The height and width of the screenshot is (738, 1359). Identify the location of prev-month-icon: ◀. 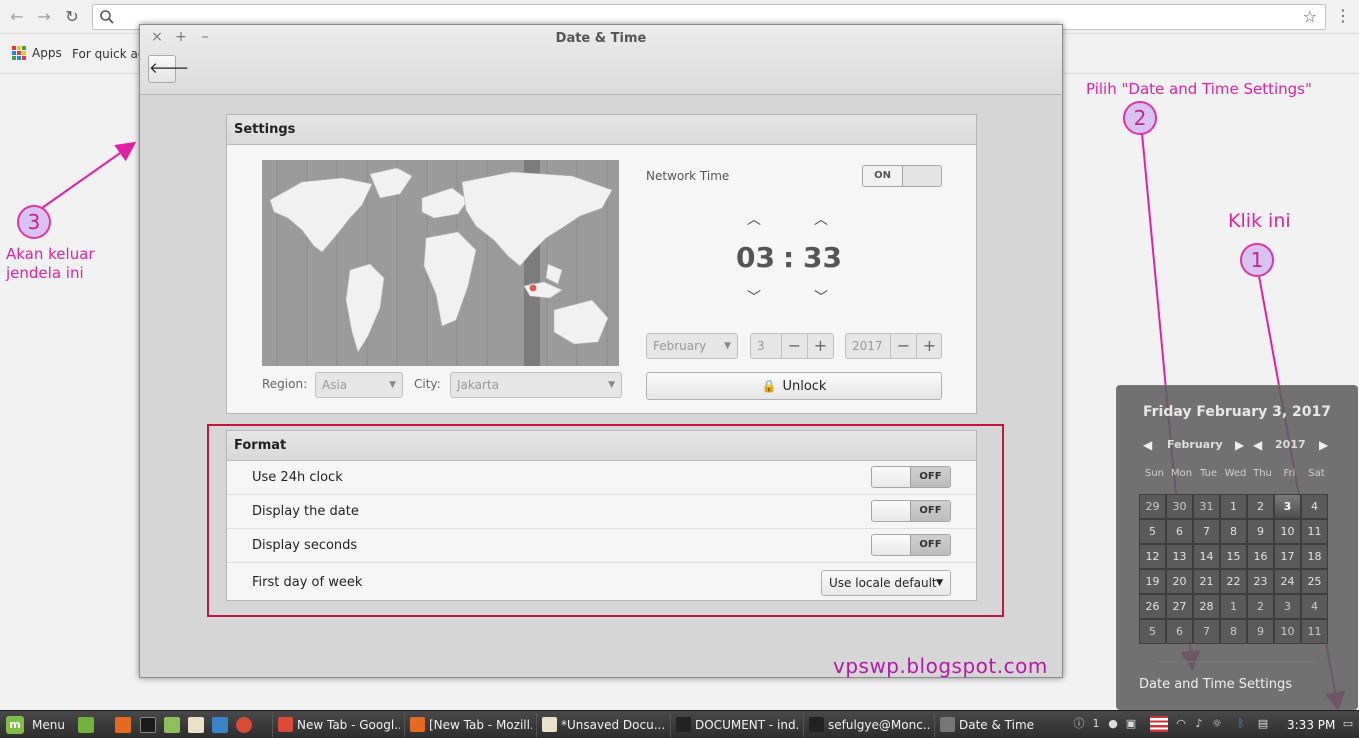
(1147, 445).